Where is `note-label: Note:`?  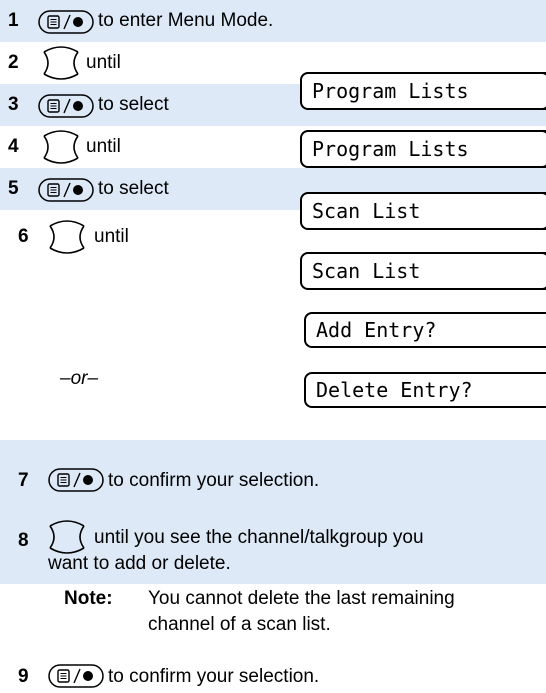 note-label: Note: is located at coordinates (88, 598).